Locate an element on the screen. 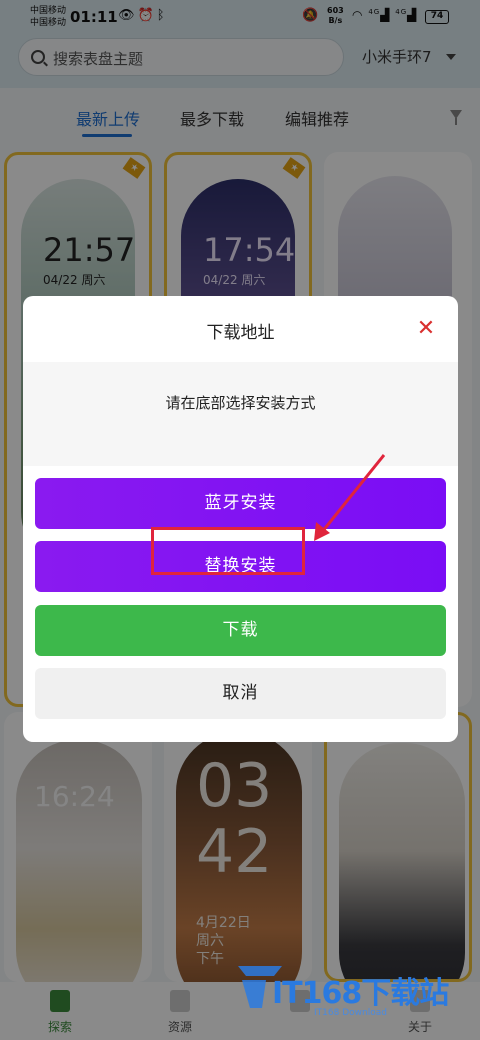  cancel-button: 取消 is located at coordinates (240, 693).